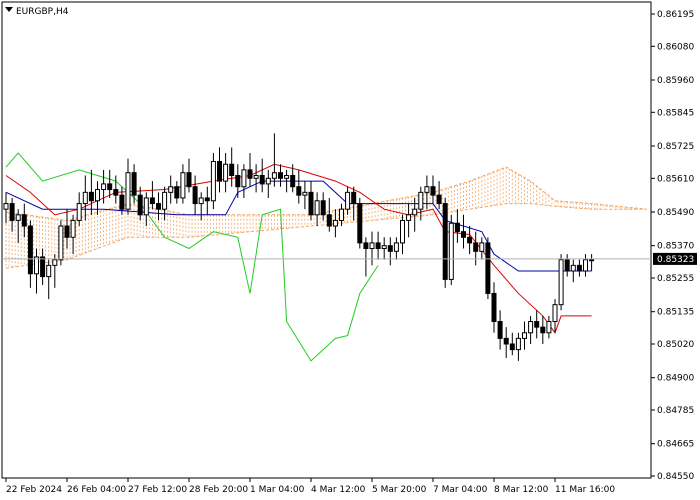  What do you see at coordinates (675, 345) in the screenshot?
I see `y-tick-label: 0.85020` at bounding box center [675, 345].